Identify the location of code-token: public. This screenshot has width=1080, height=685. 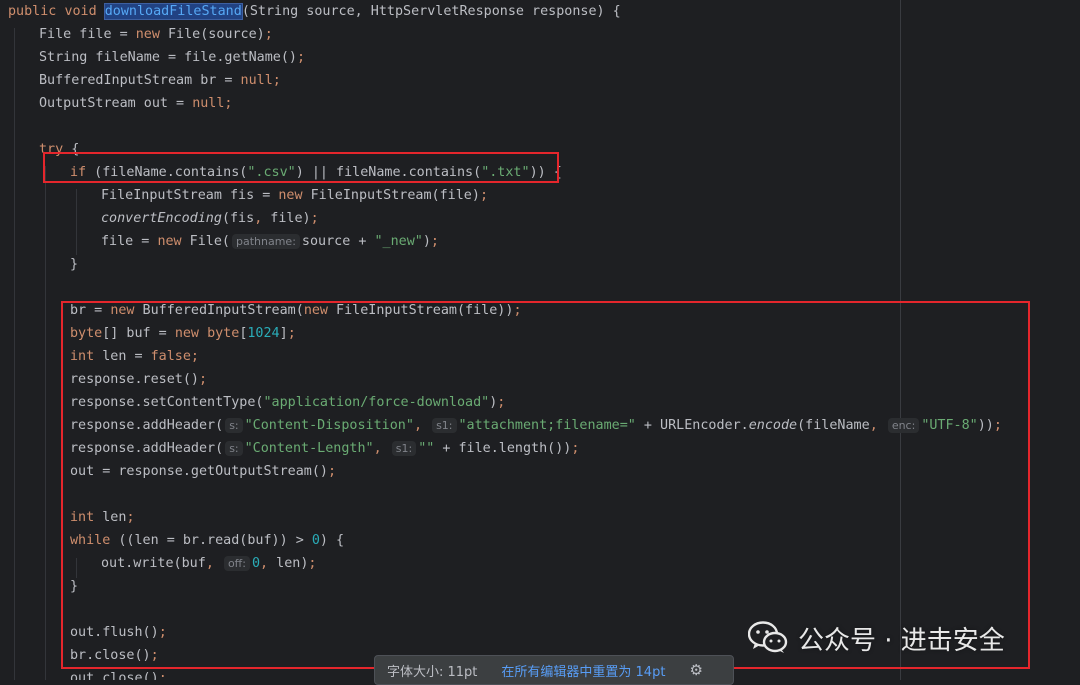
(32, 11).